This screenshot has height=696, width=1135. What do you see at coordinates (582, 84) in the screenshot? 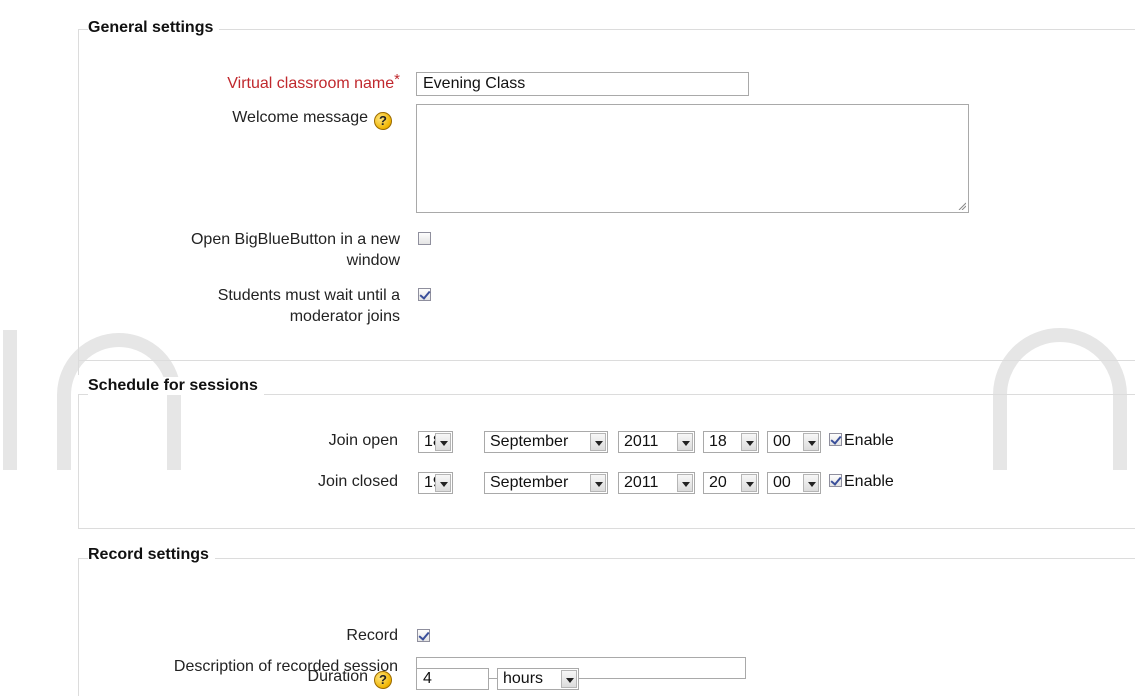
I see `classroom-name-input` at bounding box center [582, 84].